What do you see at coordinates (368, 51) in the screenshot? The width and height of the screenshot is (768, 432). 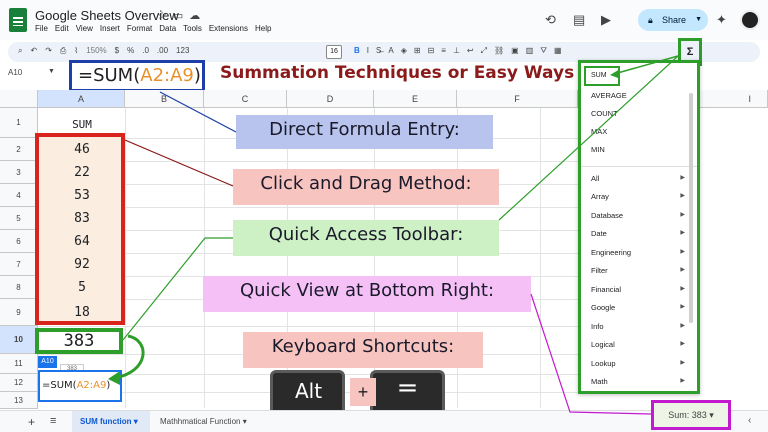 I see `italic-icon: I` at bounding box center [368, 51].